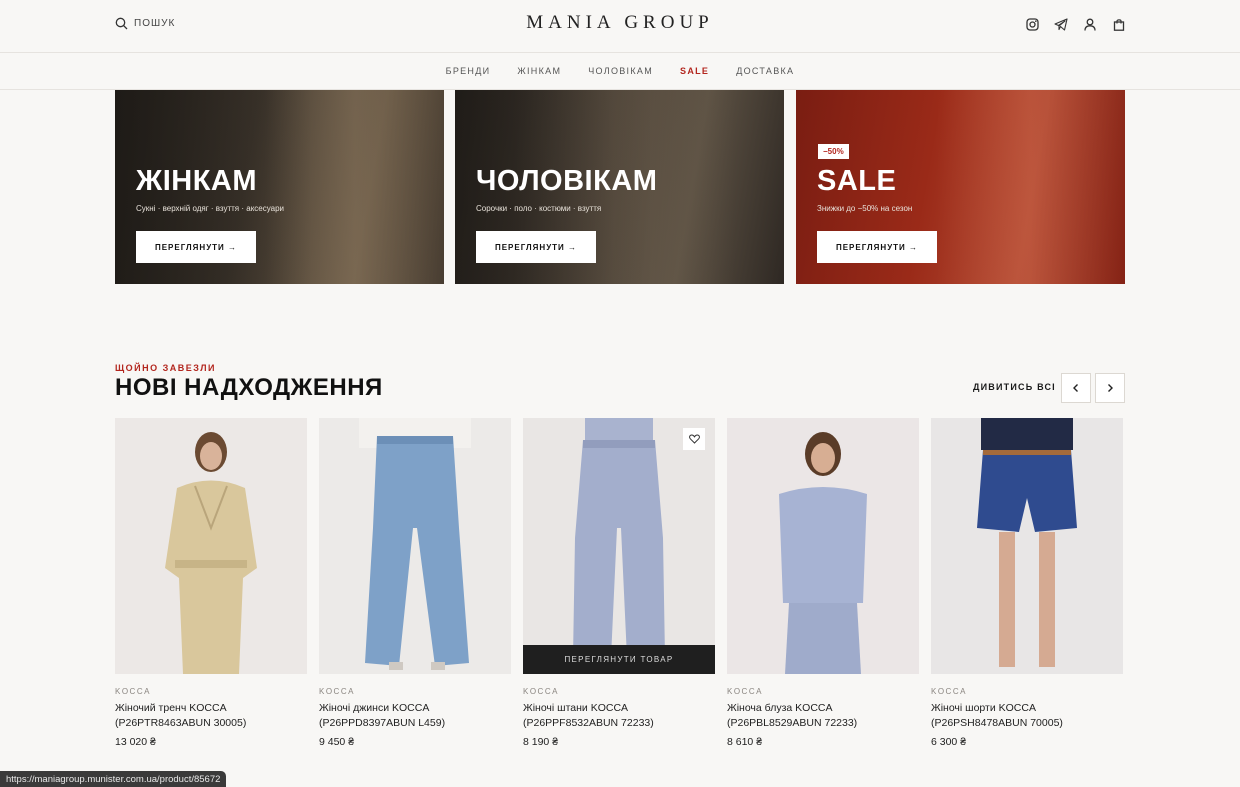 This screenshot has width=1240, height=787. What do you see at coordinates (619, 659) in the screenshot?
I see `quick-view-button: ПЕРЕГЛЯНУТИ ТОВАР` at bounding box center [619, 659].